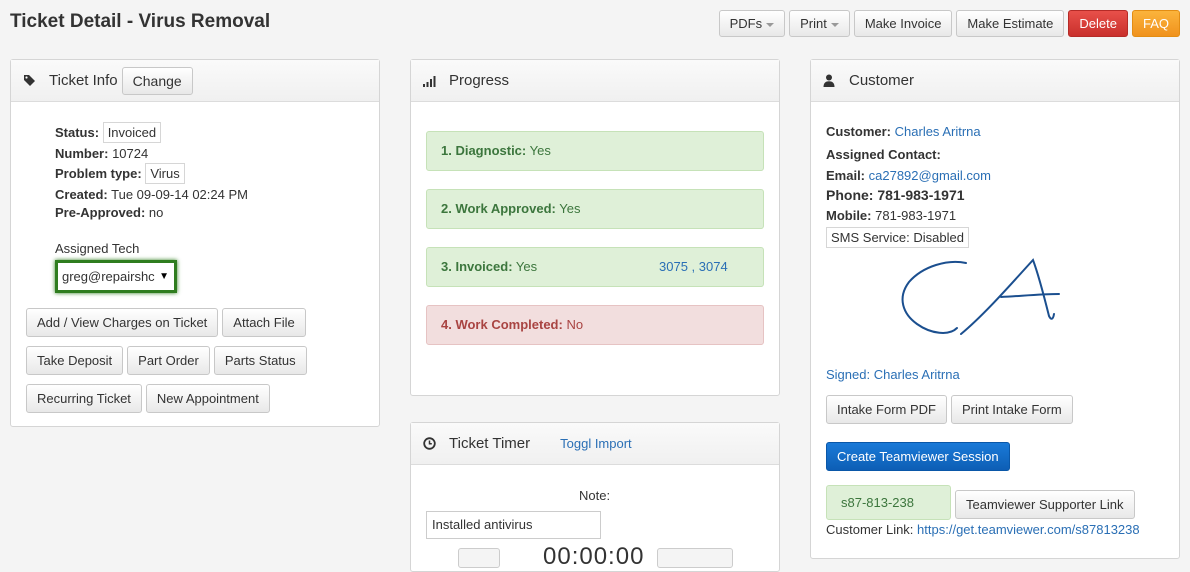  Describe the element at coordinates (75, 360) in the screenshot. I see `take-deposit-button: Take Deposit` at that location.